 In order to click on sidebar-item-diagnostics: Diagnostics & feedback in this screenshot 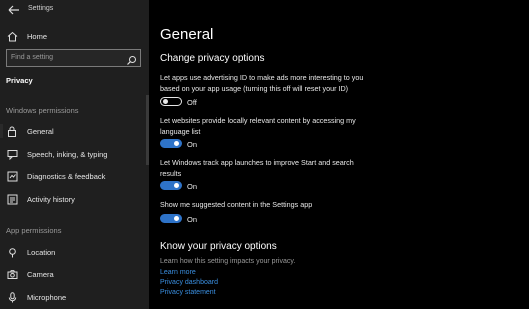, I will do `click(74, 176)`.